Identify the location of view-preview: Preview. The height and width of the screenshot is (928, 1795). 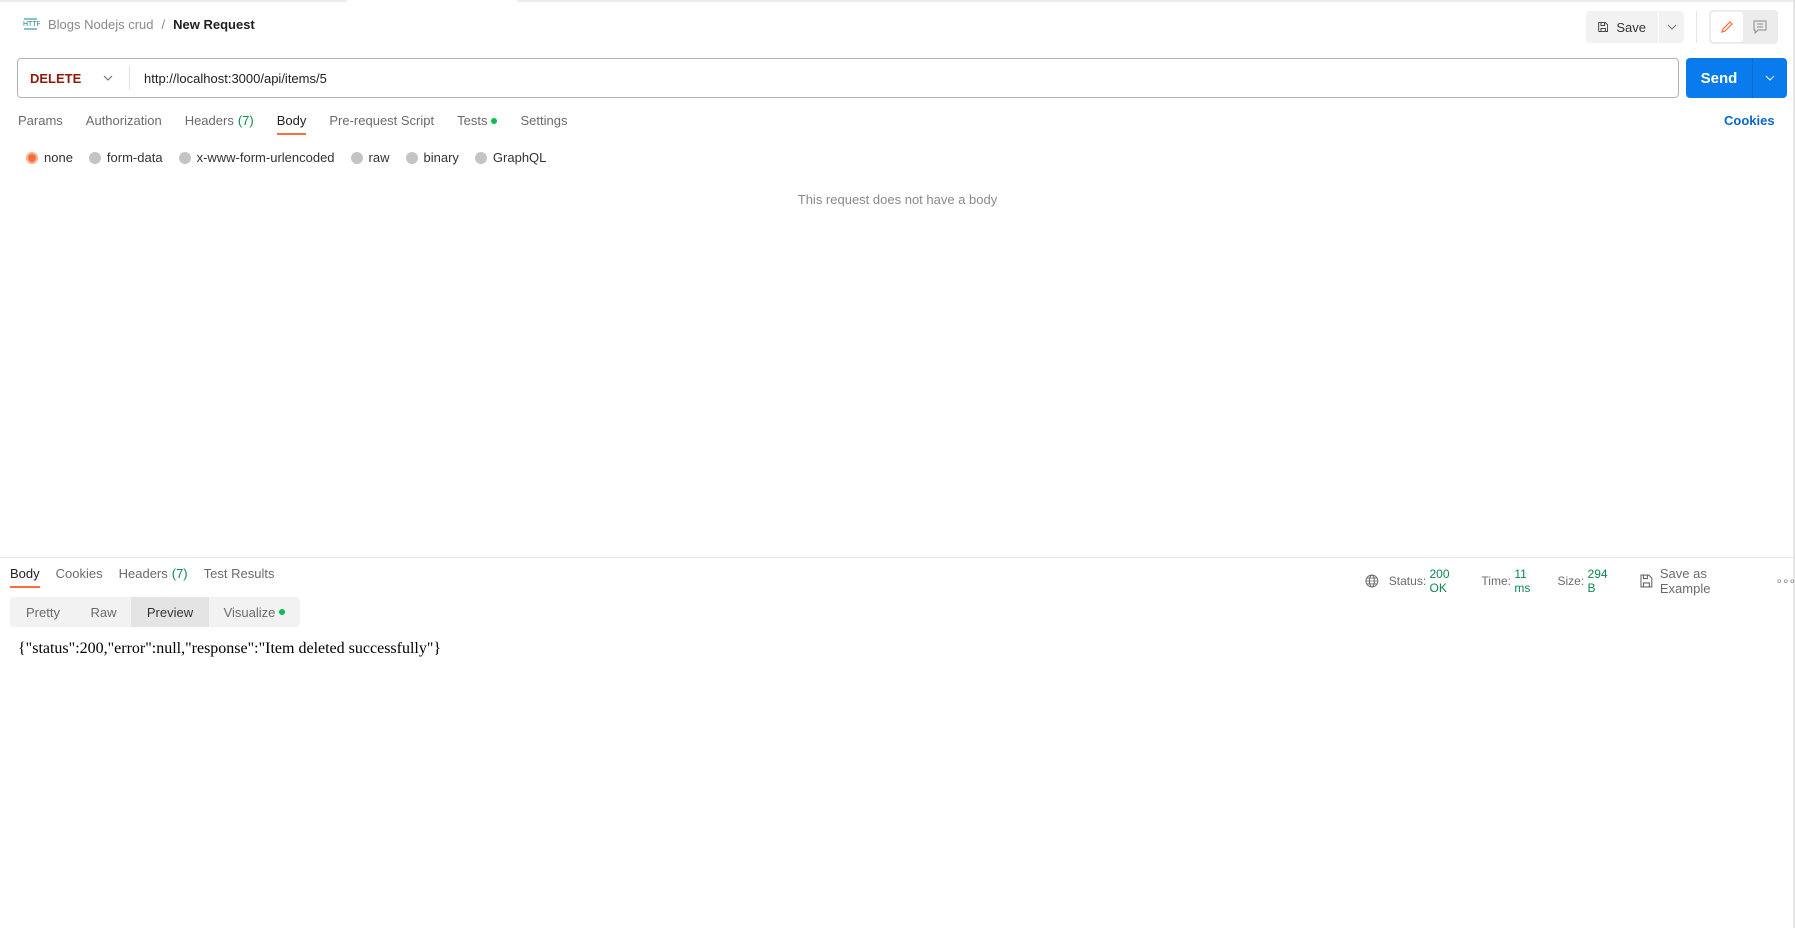
(170, 612).